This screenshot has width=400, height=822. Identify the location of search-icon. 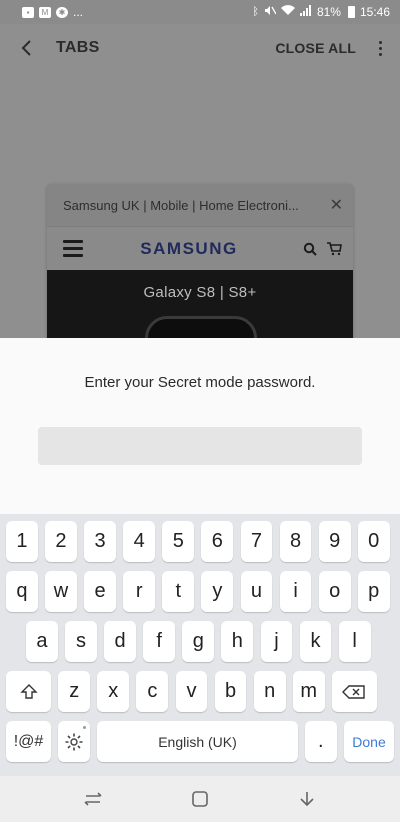
(310, 249).